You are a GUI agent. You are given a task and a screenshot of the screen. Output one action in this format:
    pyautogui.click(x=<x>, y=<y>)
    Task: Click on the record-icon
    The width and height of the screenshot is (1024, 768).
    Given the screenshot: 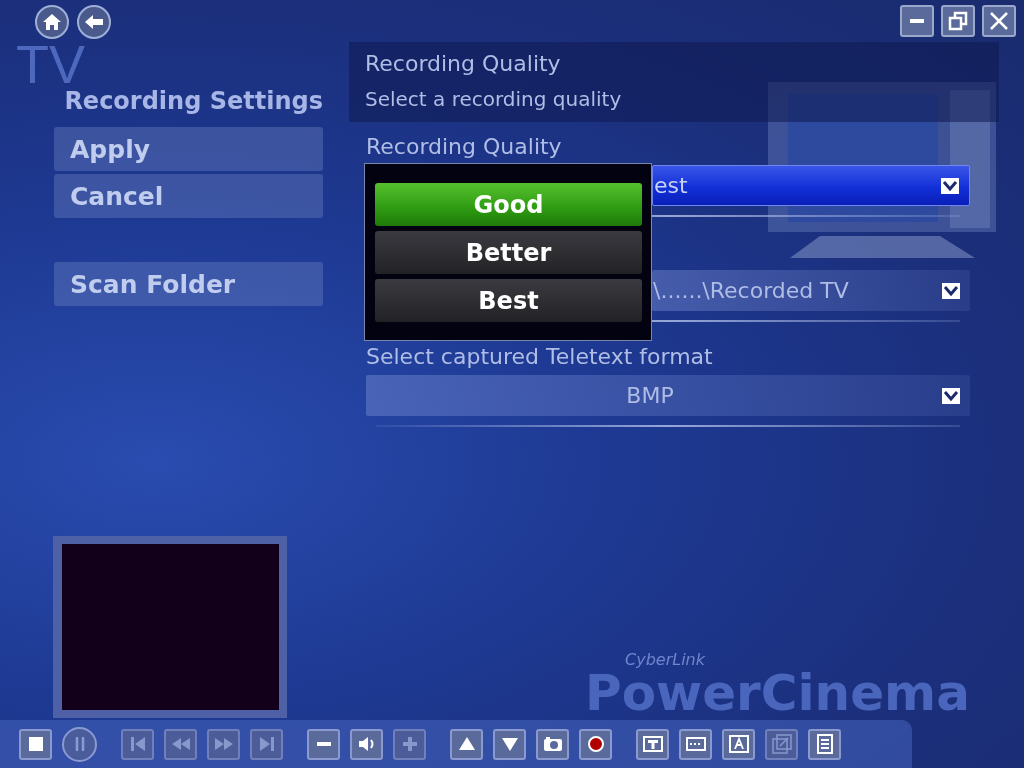 What is the action you would take?
    pyautogui.click(x=595, y=744)
    